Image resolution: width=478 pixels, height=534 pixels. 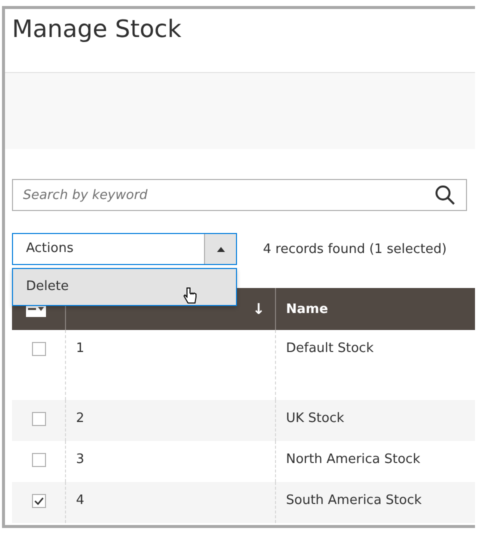 What do you see at coordinates (80, 418) in the screenshot?
I see `table-cell: 2` at bounding box center [80, 418].